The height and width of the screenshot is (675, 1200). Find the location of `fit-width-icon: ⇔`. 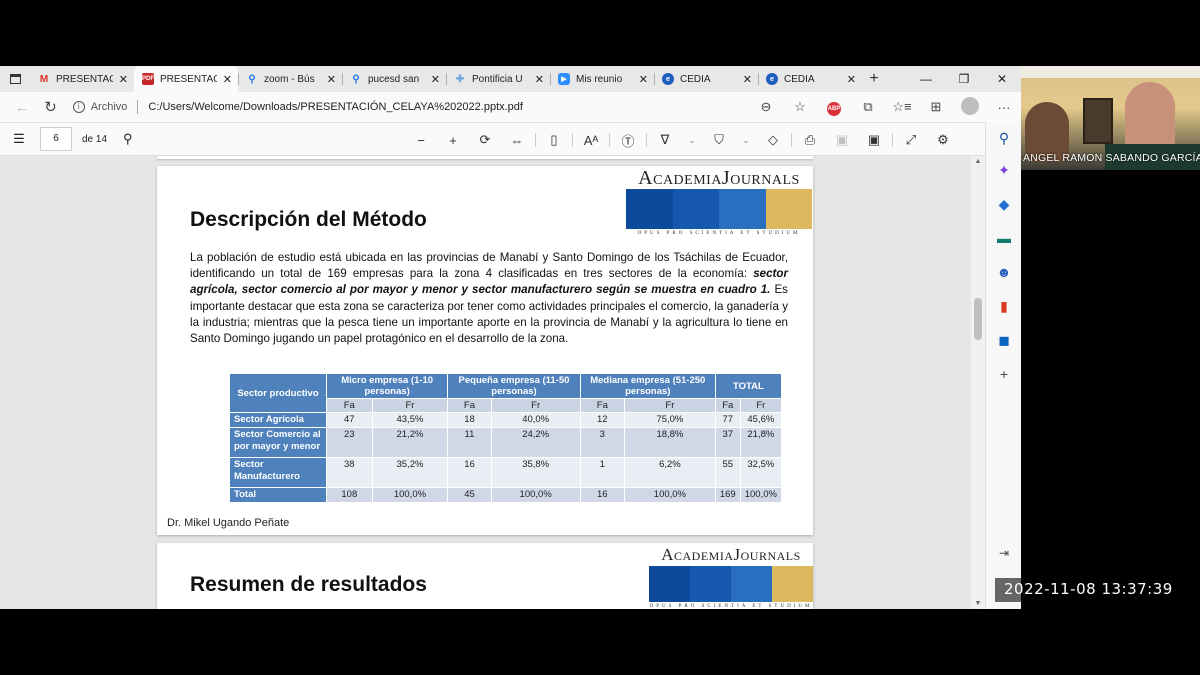

fit-width-icon: ⇔ is located at coordinates (517, 140).